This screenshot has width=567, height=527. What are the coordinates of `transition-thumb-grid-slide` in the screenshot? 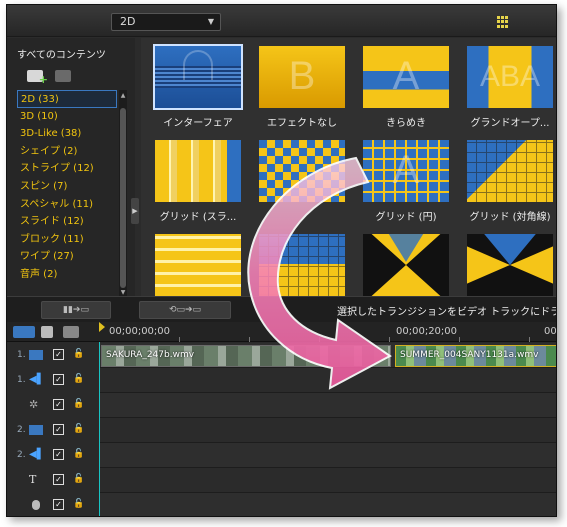 It's located at (198, 171).